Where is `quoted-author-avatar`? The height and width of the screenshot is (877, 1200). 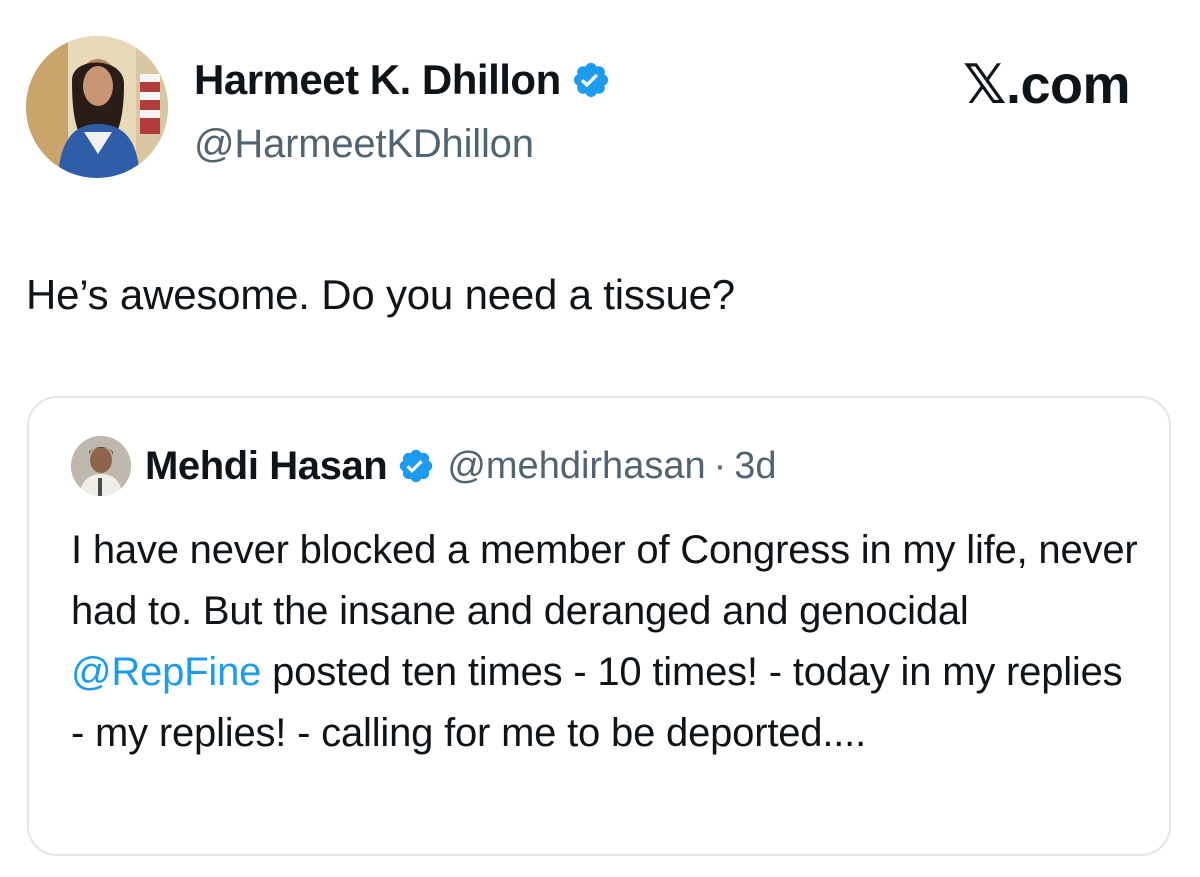
quoted-author-avatar is located at coordinates (101, 466).